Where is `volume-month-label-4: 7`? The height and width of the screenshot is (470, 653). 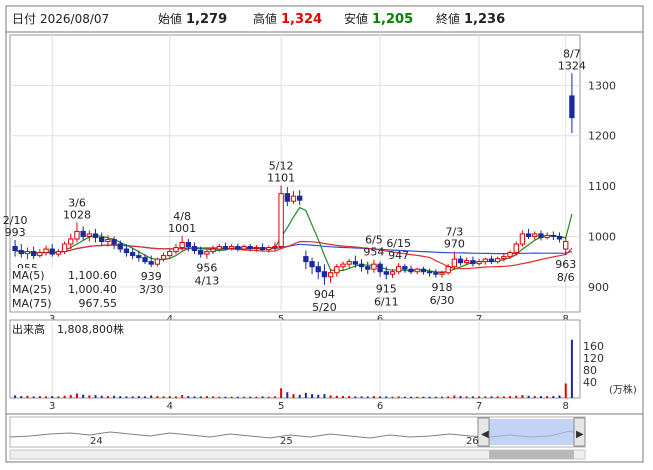
volume-month-label-4: 7 is located at coordinates (479, 406).